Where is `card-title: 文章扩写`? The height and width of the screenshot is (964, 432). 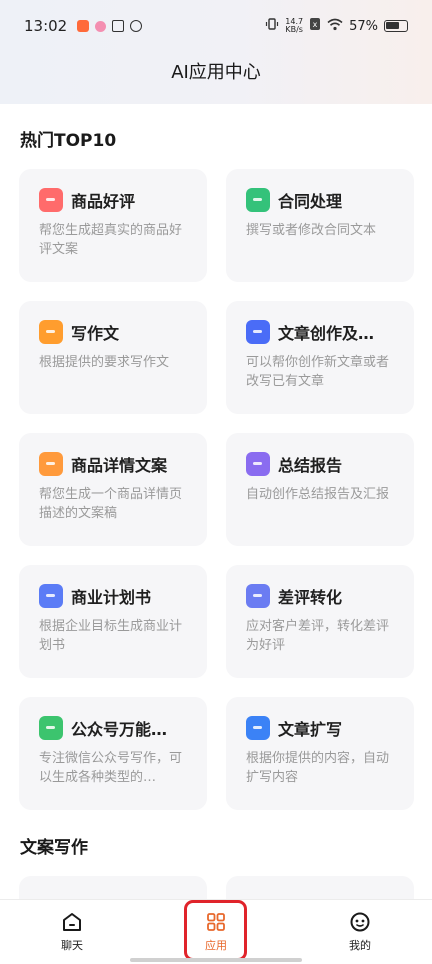
card-title: 文章扩写 is located at coordinates (310, 729).